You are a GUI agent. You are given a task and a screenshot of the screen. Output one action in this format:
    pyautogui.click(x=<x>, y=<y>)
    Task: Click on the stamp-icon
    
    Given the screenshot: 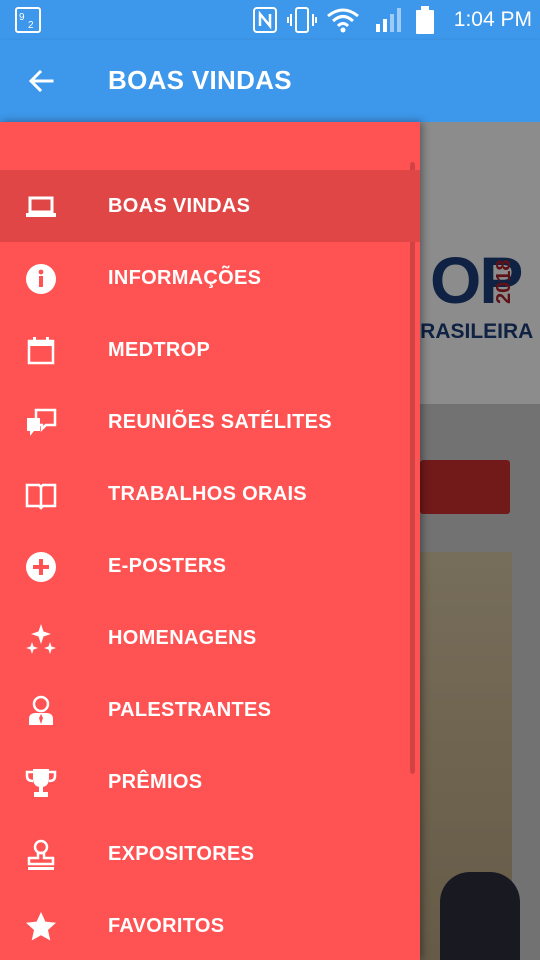 What is the action you would take?
    pyautogui.click(x=41, y=854)
    